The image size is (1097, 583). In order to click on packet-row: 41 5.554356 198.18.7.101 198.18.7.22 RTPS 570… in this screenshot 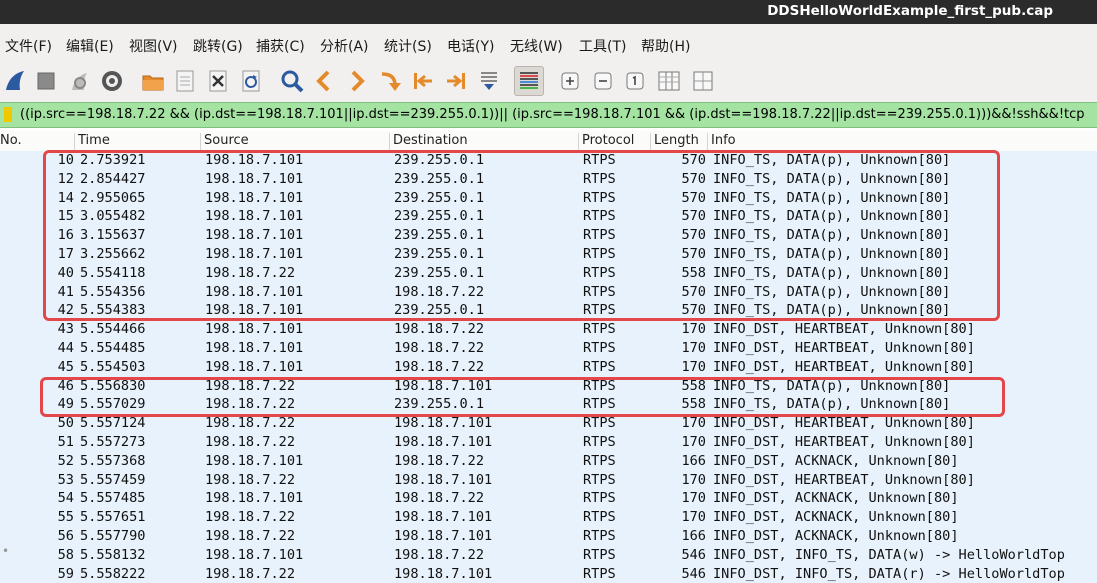, I will do `click(548, 292)`.